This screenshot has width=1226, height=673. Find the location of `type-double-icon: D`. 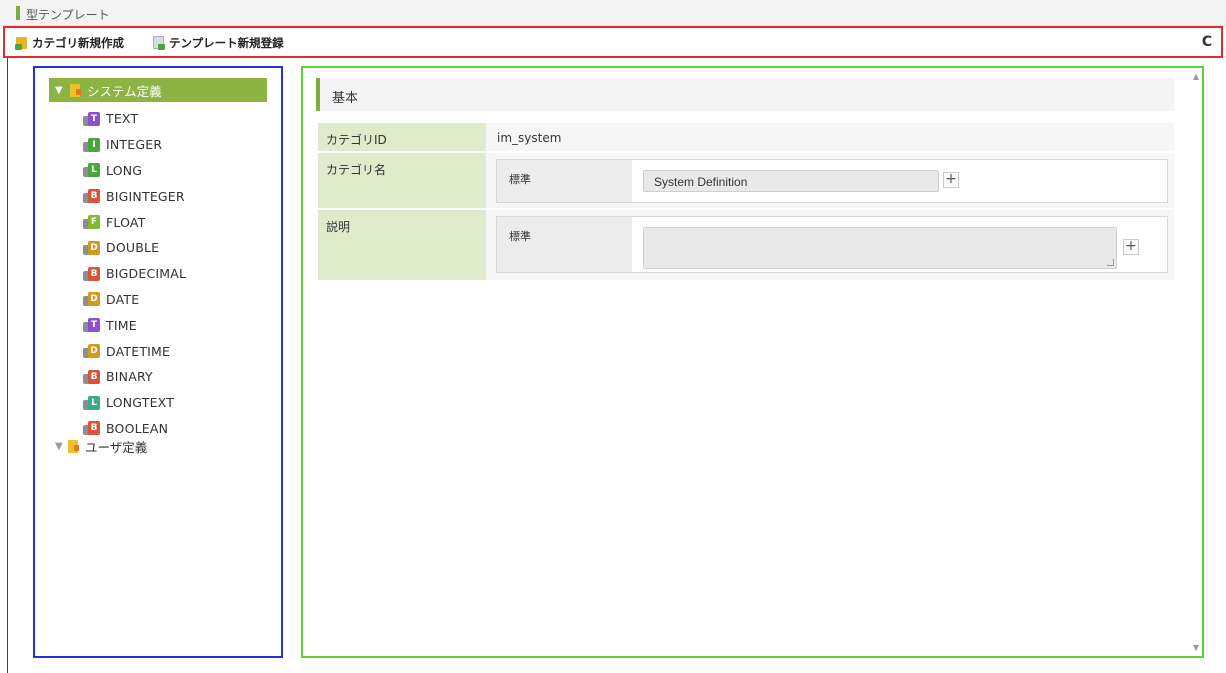

type-double-icon: D is located at coordinates (92, 248).